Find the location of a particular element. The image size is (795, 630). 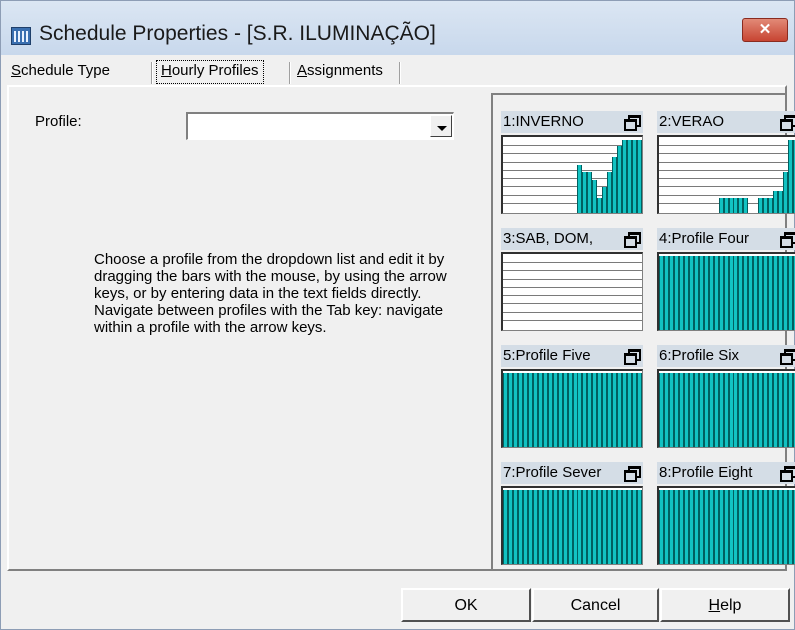

profile-card-header: 3:SAB, DOM, is located at coordinates (572, 239).